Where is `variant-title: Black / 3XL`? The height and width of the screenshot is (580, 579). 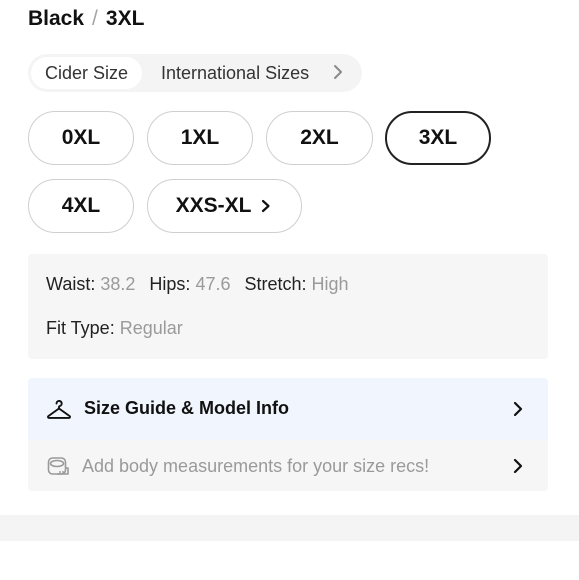 variant-title: Black / 3XL is located at coordinates (86, 19).